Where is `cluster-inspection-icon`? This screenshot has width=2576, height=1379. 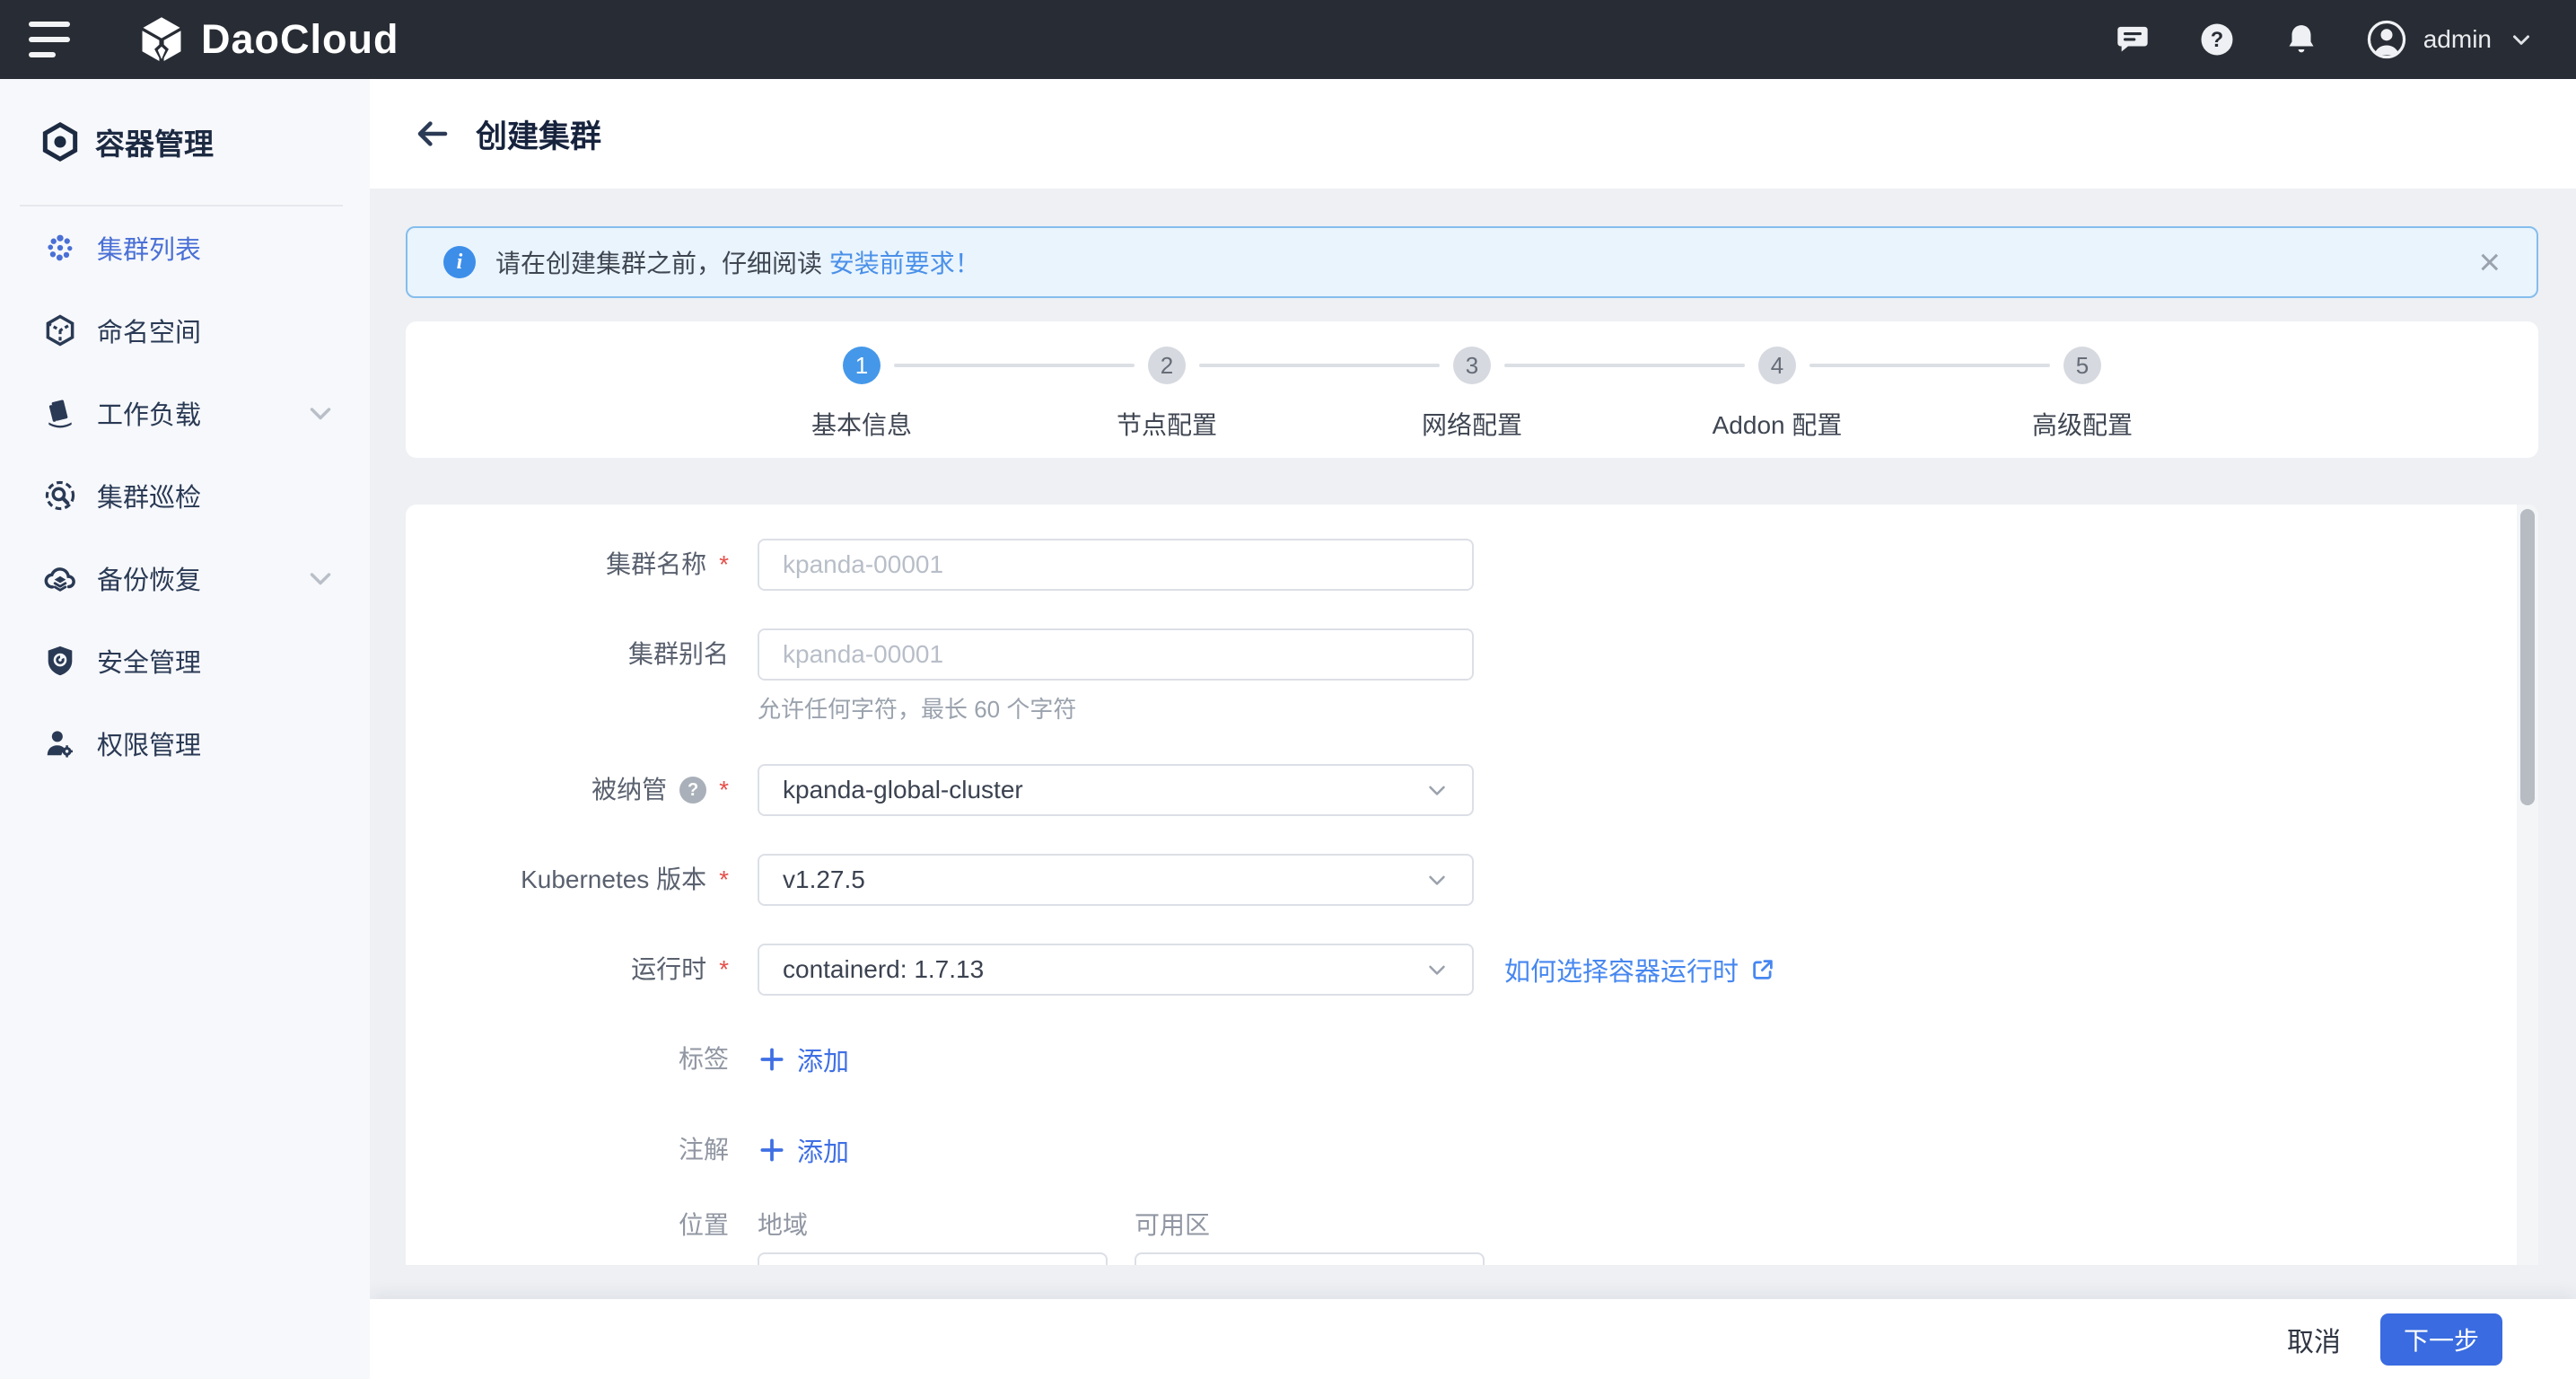 cluster-inspection-icon is located at coordinates (60, 495).